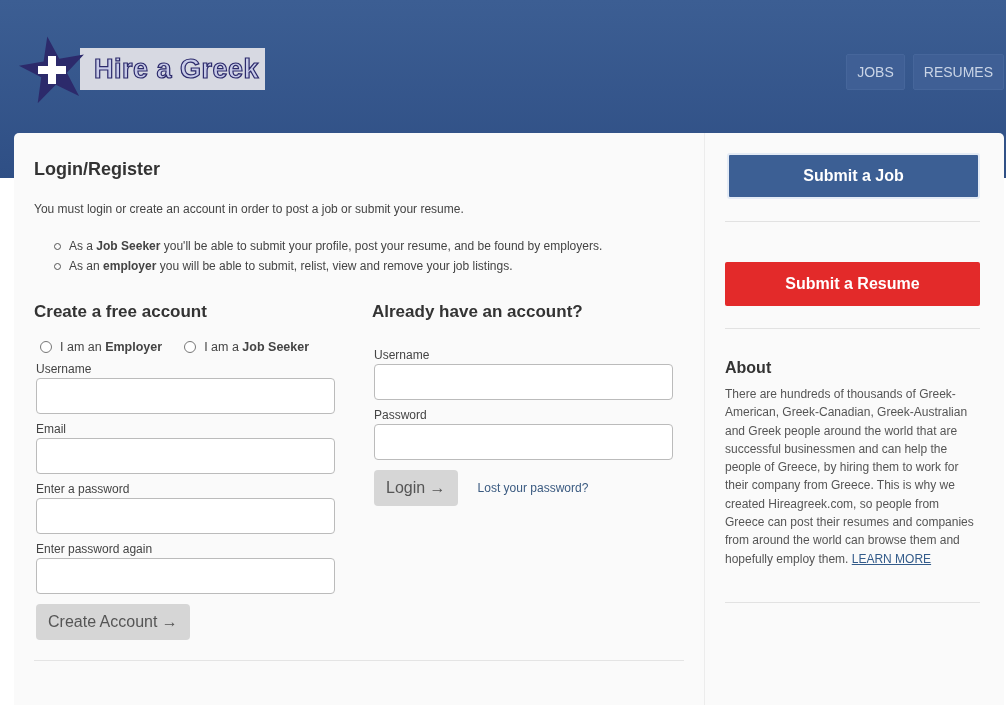  Describe the element at coordinates (97, 169) in the screenshot. I see `page-title: Login/Register` at that location.